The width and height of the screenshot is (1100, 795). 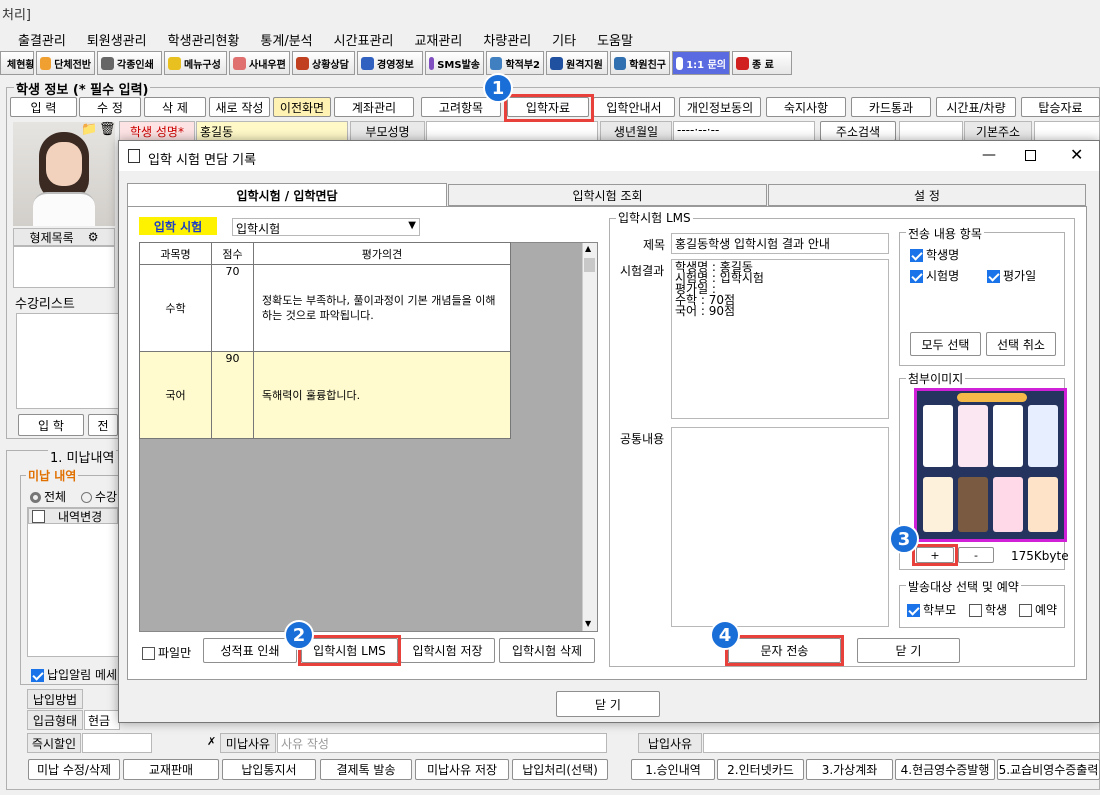 I want to click on toolbar-button: 종 료, so click(x=762, y=63).